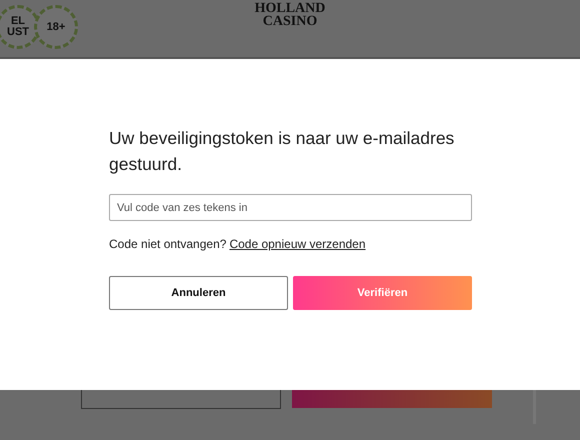 This screenshot has height=440, width=580. What do you see at coordinates (282, 151) in the screenshot?
I see `dialog-title: Uw beveiligingstoken is naar uw e-mailadres gestuurd.` at bounding box center [282, 151].